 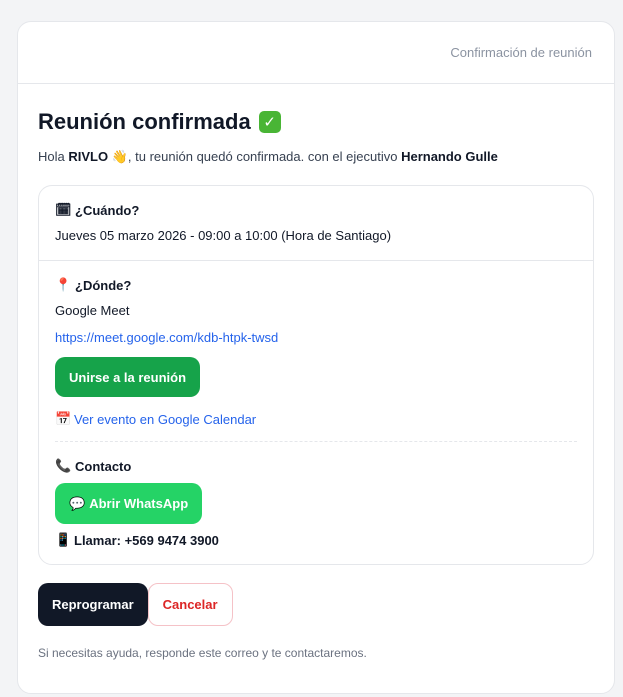 I want to click on meeting-url-link: https://meet.google.com/kdb-htpk-twsd, so click(x=316, y=337).